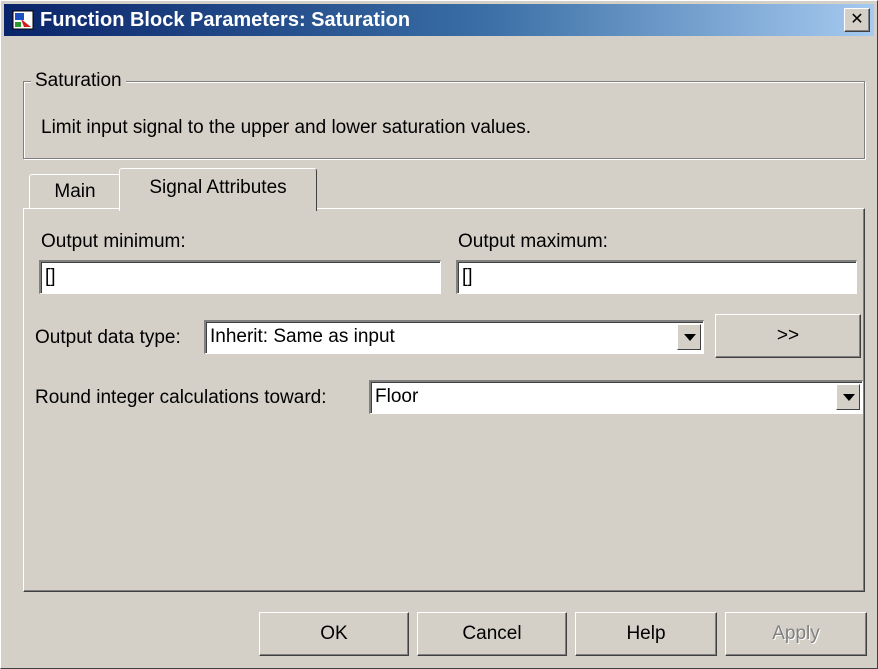 The image size is (878, 669). I want to click on output-max-label: Output maximum:, so click(533, 241).